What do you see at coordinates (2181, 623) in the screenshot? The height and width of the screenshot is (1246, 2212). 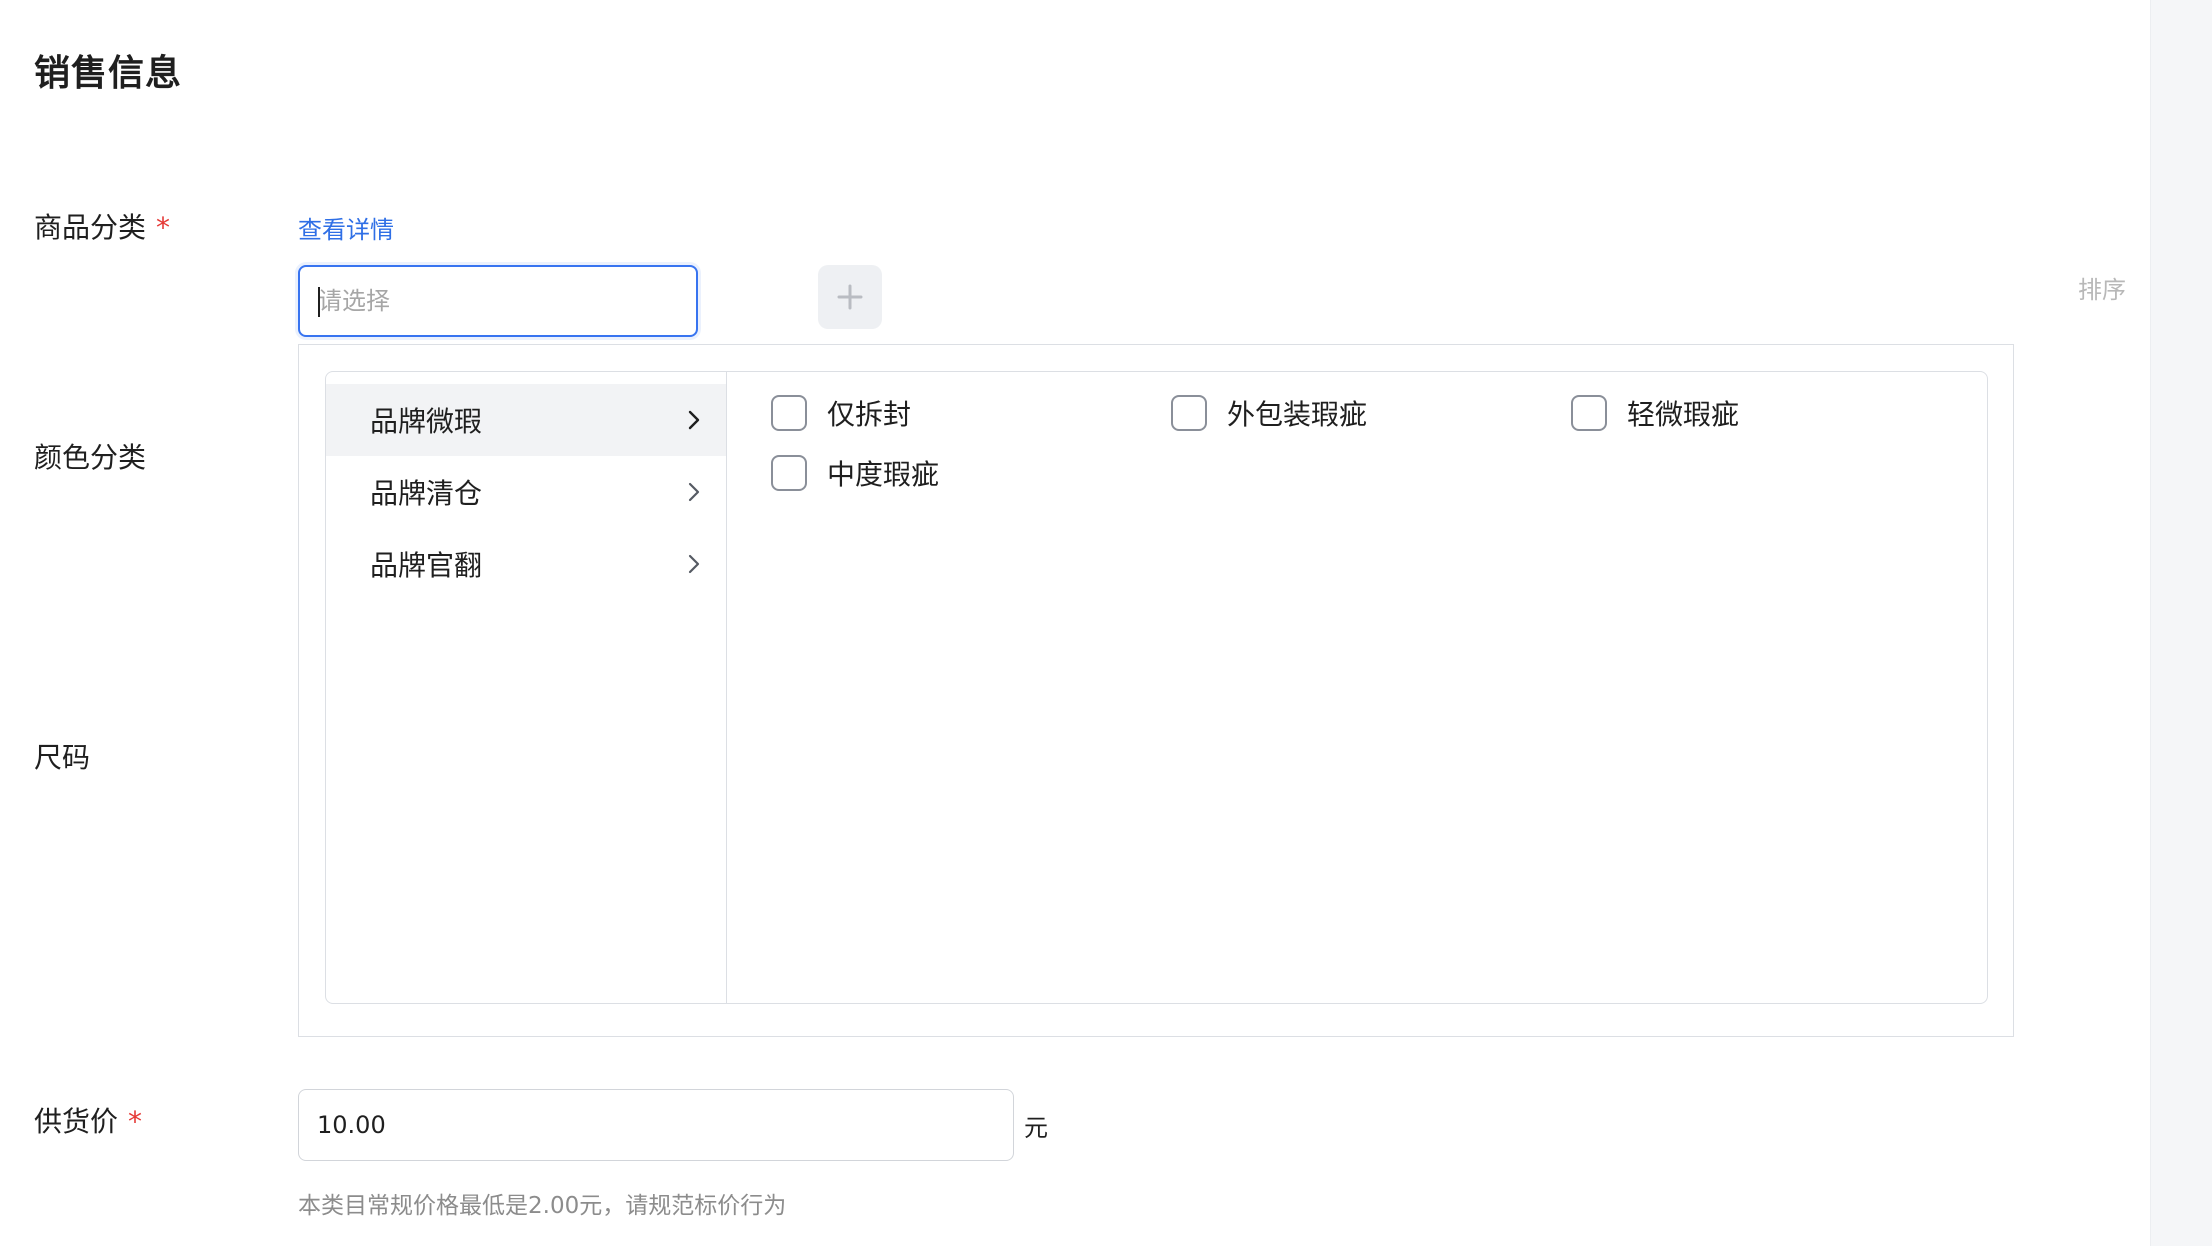 I see `right-scroll-area` at bounding box center [2181, 623].